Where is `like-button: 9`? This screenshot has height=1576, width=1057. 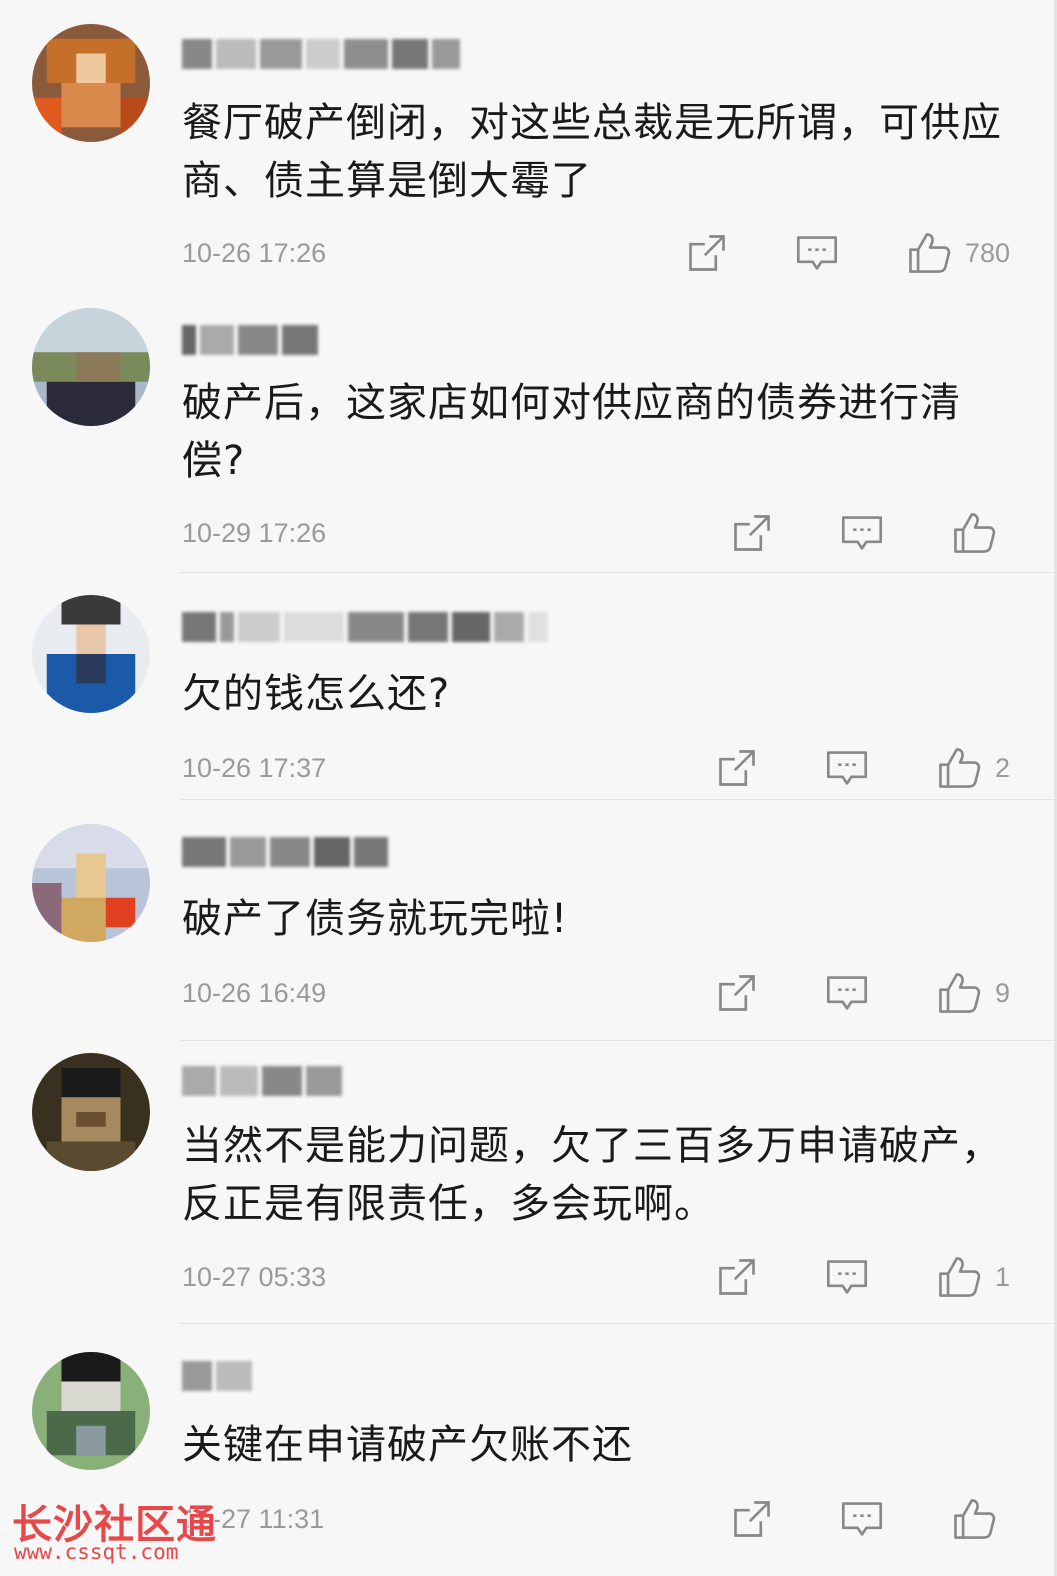
like-button: 9 is located at coordinates (972, 993).